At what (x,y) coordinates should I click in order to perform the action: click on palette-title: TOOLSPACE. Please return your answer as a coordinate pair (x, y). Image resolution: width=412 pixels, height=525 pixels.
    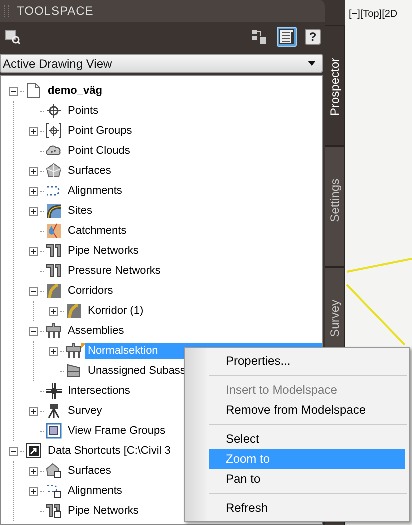
    Looking at the image, I should click on (55, 11).